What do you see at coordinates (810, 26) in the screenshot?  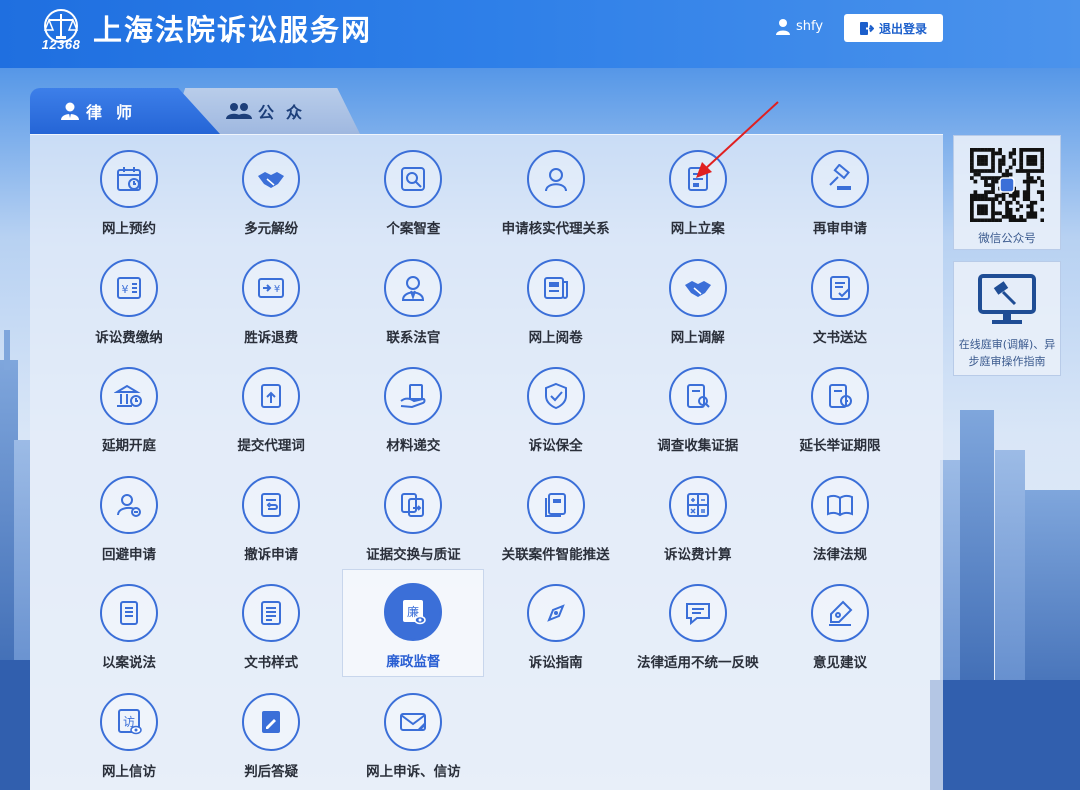 I see `username: shfy` at bounding box center [810, 26].